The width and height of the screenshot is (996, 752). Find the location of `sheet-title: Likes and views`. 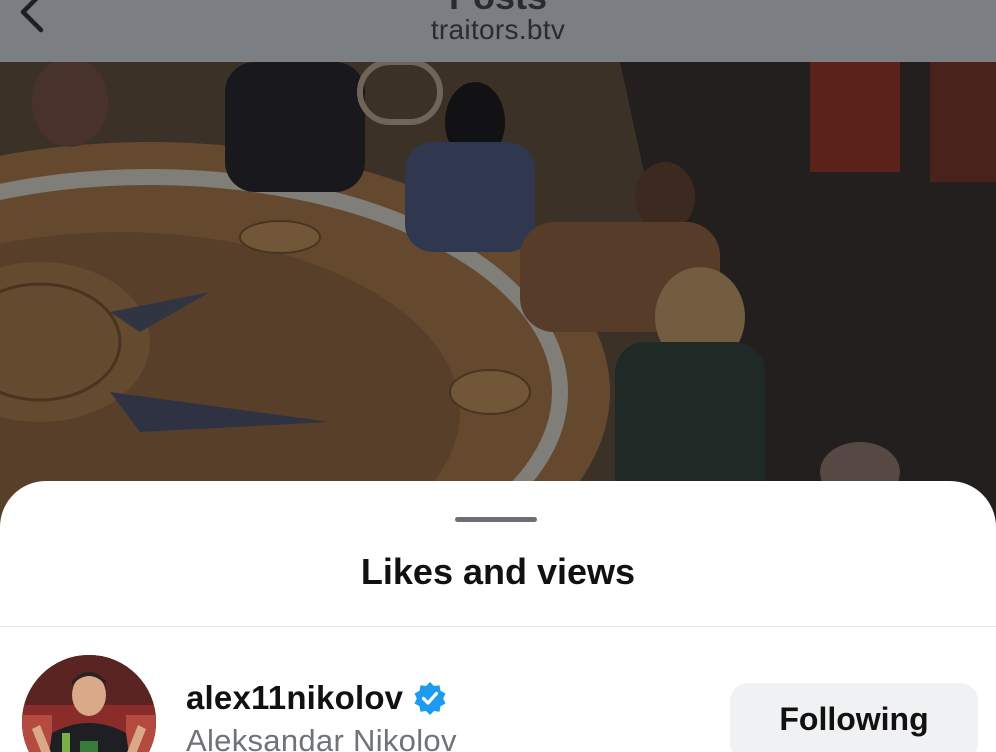

sheet-title: Likes and views is located at coordinates (498, 571).